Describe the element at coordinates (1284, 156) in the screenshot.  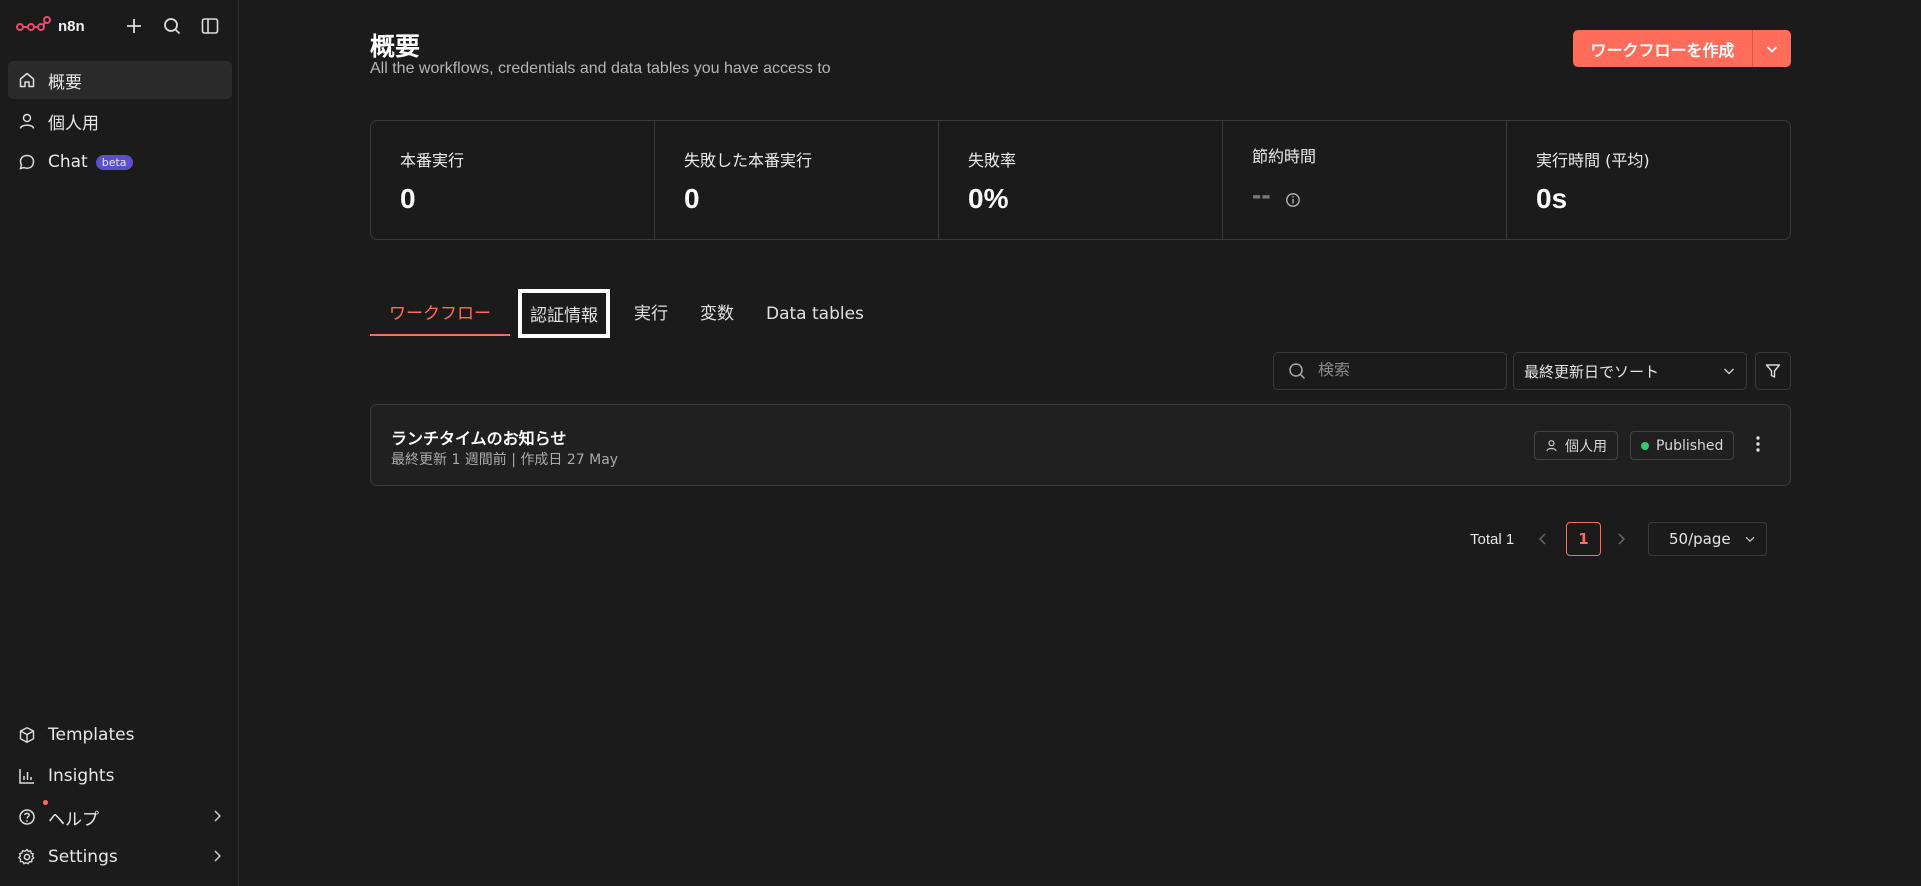
I see `stat-label: 節約時間` at that location.